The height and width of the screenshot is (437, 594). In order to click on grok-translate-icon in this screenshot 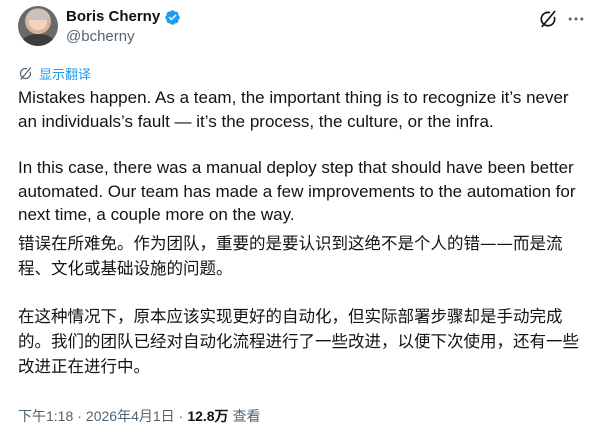, I will do `click(25, 73)`.